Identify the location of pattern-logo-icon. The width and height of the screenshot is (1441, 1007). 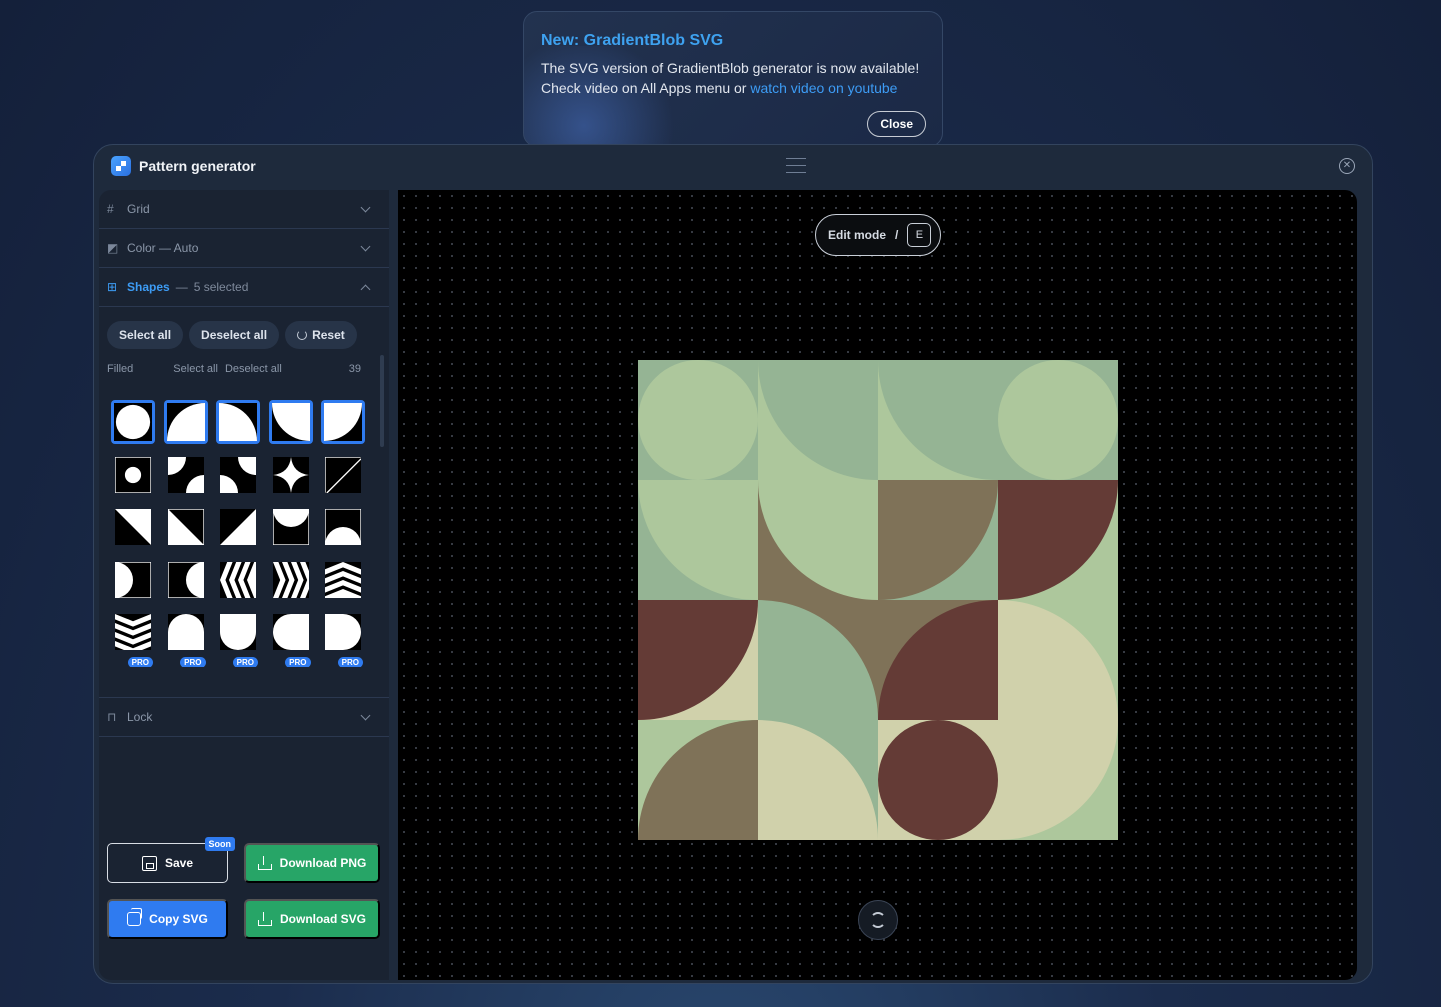
(121, 166).